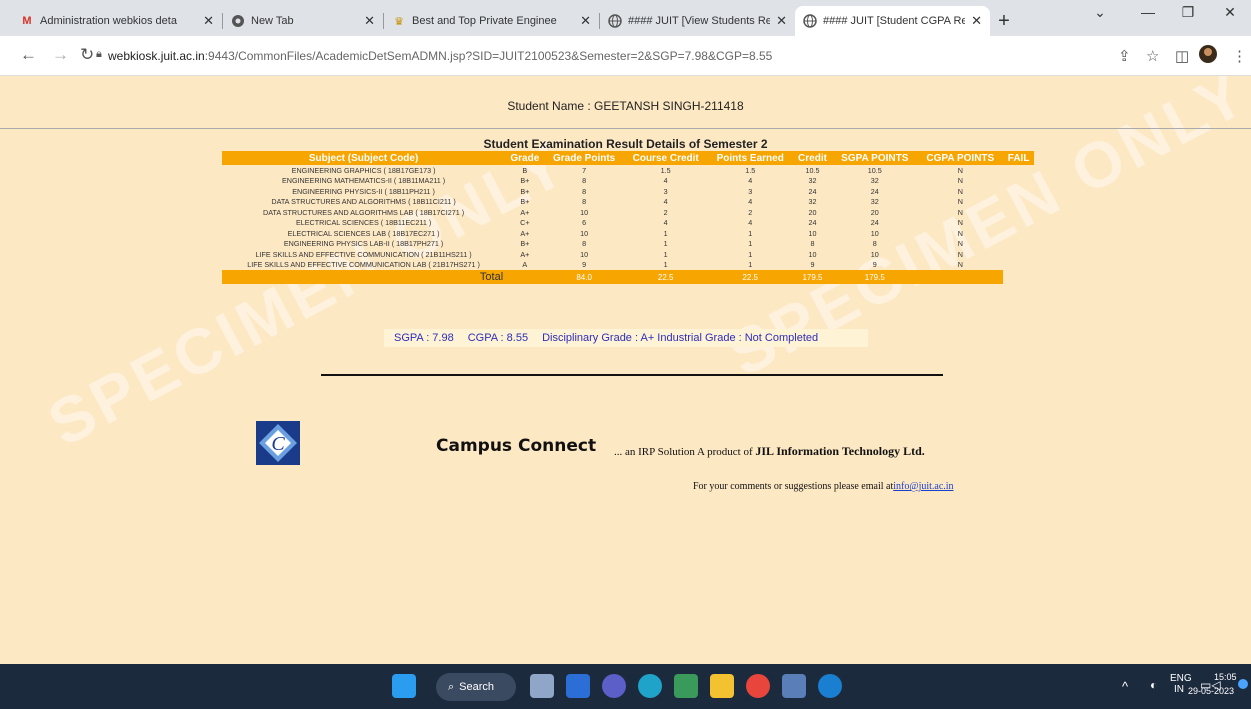 This screenshot has width=1251, height=709. What do you see at coordinates (525, 158) in the screenshot?
I see `col-header: Grade` at bounding box center [525, 158].